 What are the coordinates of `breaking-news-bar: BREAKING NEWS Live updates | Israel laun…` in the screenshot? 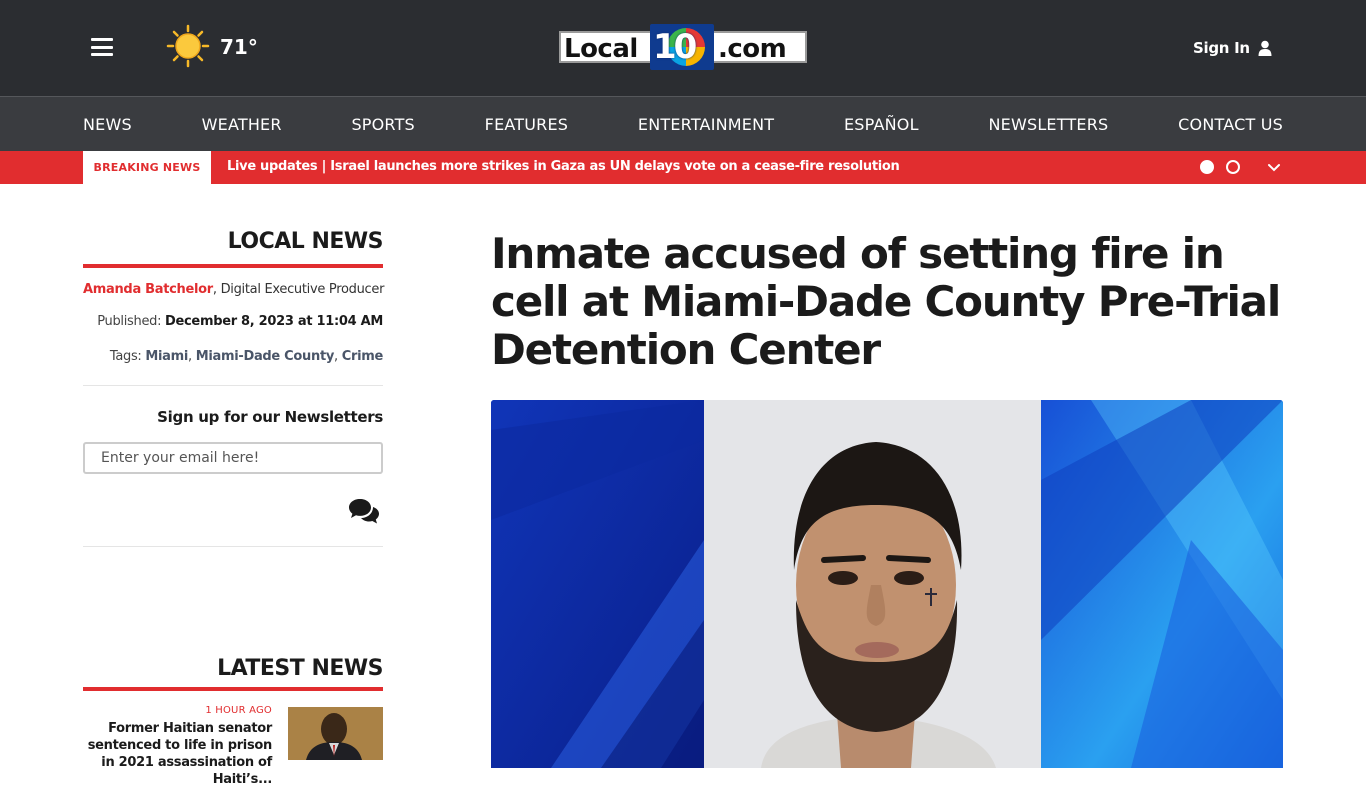 It's located at (683, 167).